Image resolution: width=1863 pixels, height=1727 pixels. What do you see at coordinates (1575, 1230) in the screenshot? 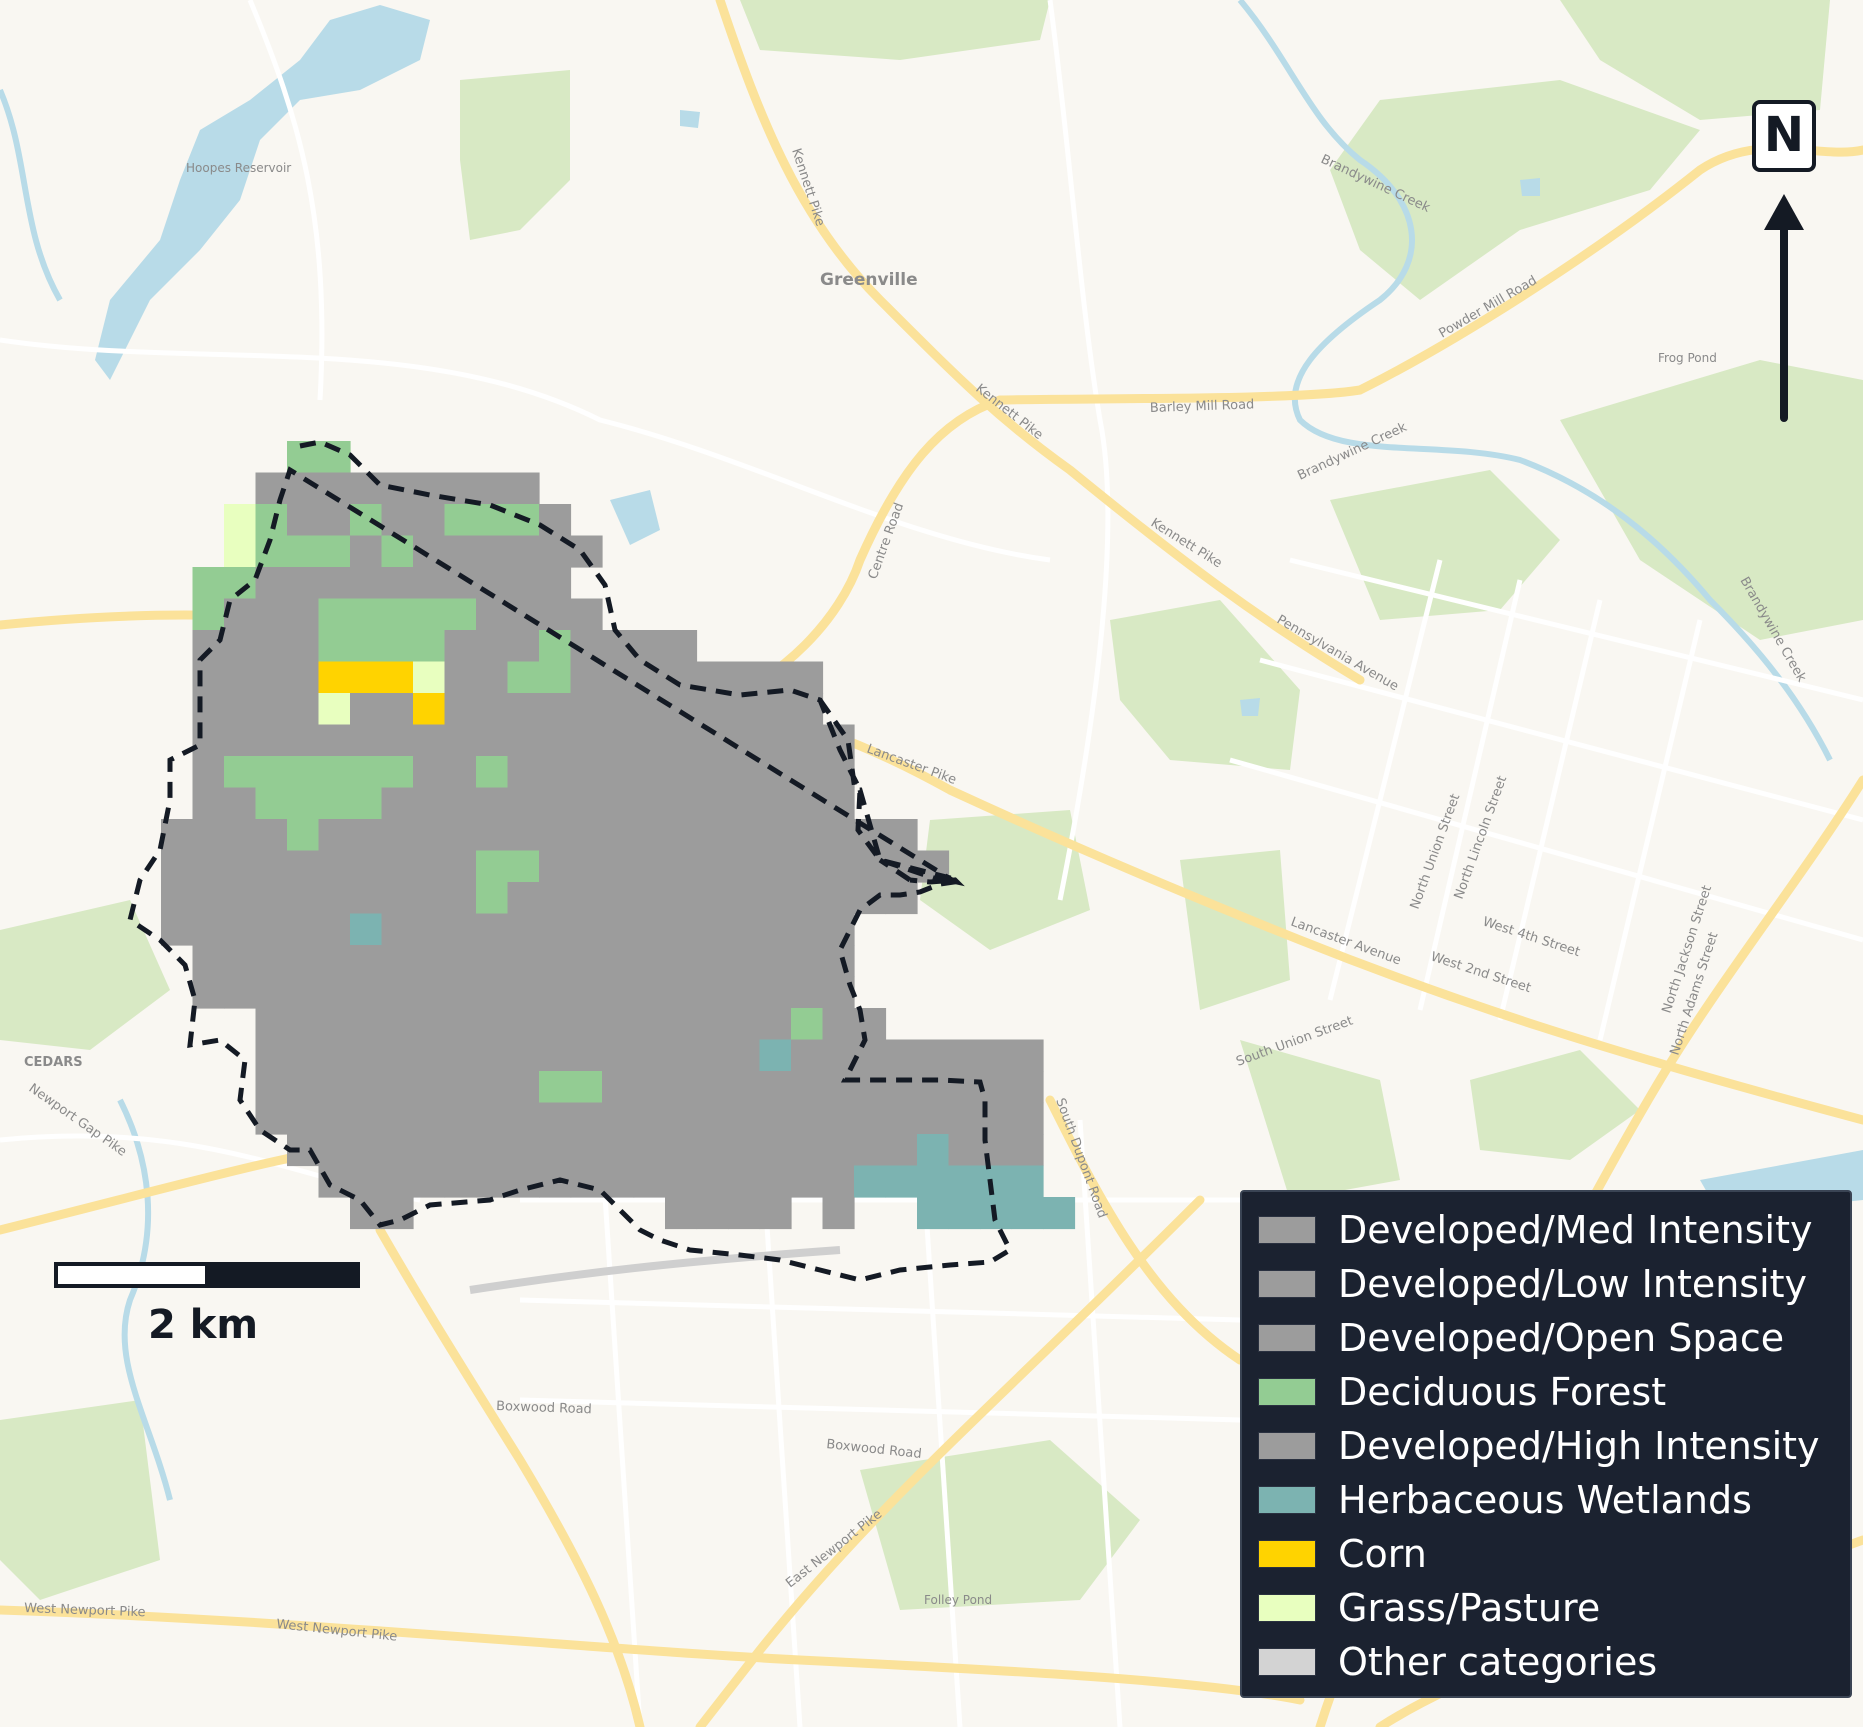
I see `legend-label: Developed/Med Intensity` at bounding box center [1575, 1230].